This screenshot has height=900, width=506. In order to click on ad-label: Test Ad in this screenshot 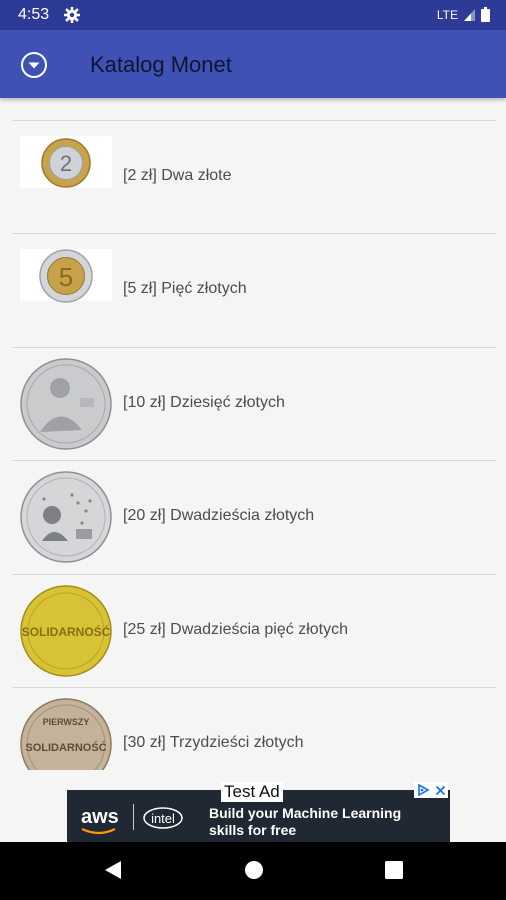, I will do `click(252, 792)`.